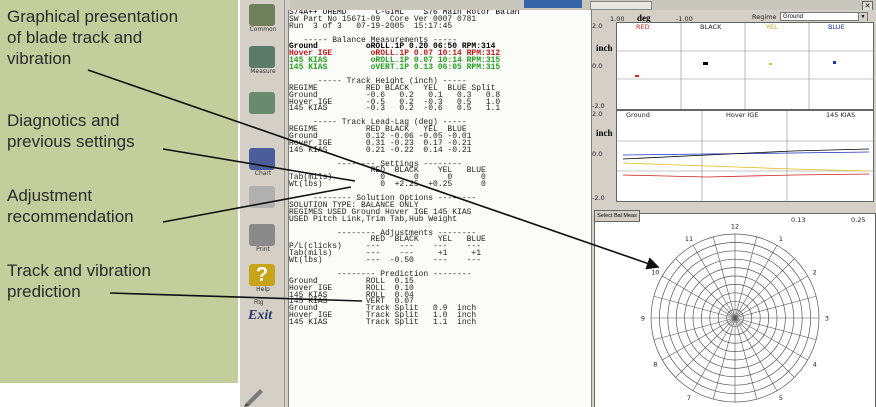 The width and height of the screenshot is (876, 407). What do you see at coordinates (257, 204) in the screenshot?
I see `arrow-adjustment` at bounding box center [257, 204].